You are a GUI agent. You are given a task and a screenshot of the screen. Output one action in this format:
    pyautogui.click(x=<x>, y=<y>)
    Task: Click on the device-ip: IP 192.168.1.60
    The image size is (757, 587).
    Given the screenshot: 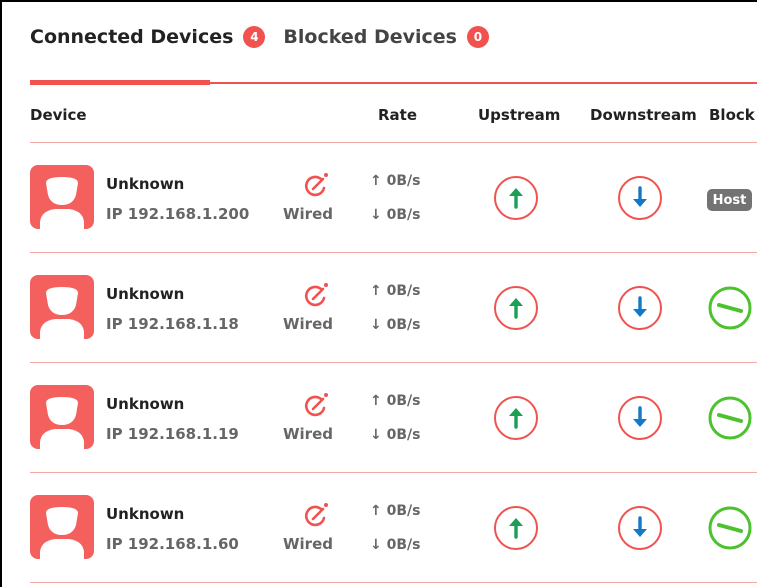 What is the action you would take?
    pyautogui.click(x=172, y=544)
    